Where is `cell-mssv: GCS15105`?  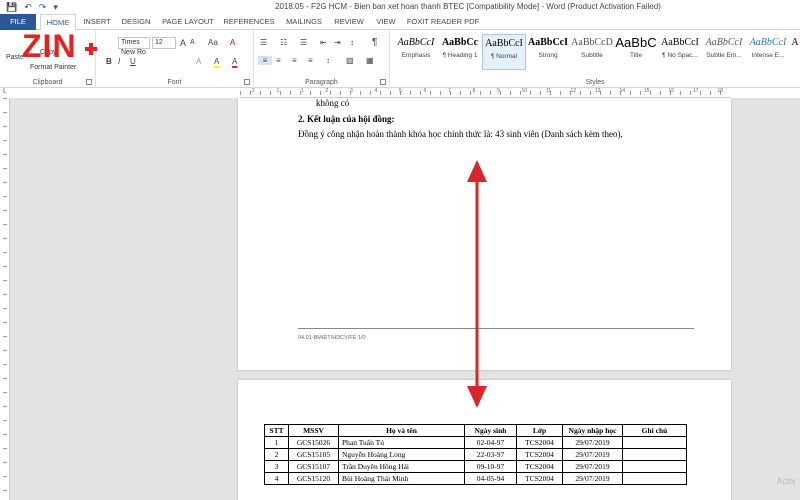 cell-mssv: GCS15105 is located at coordinates (313, 454).